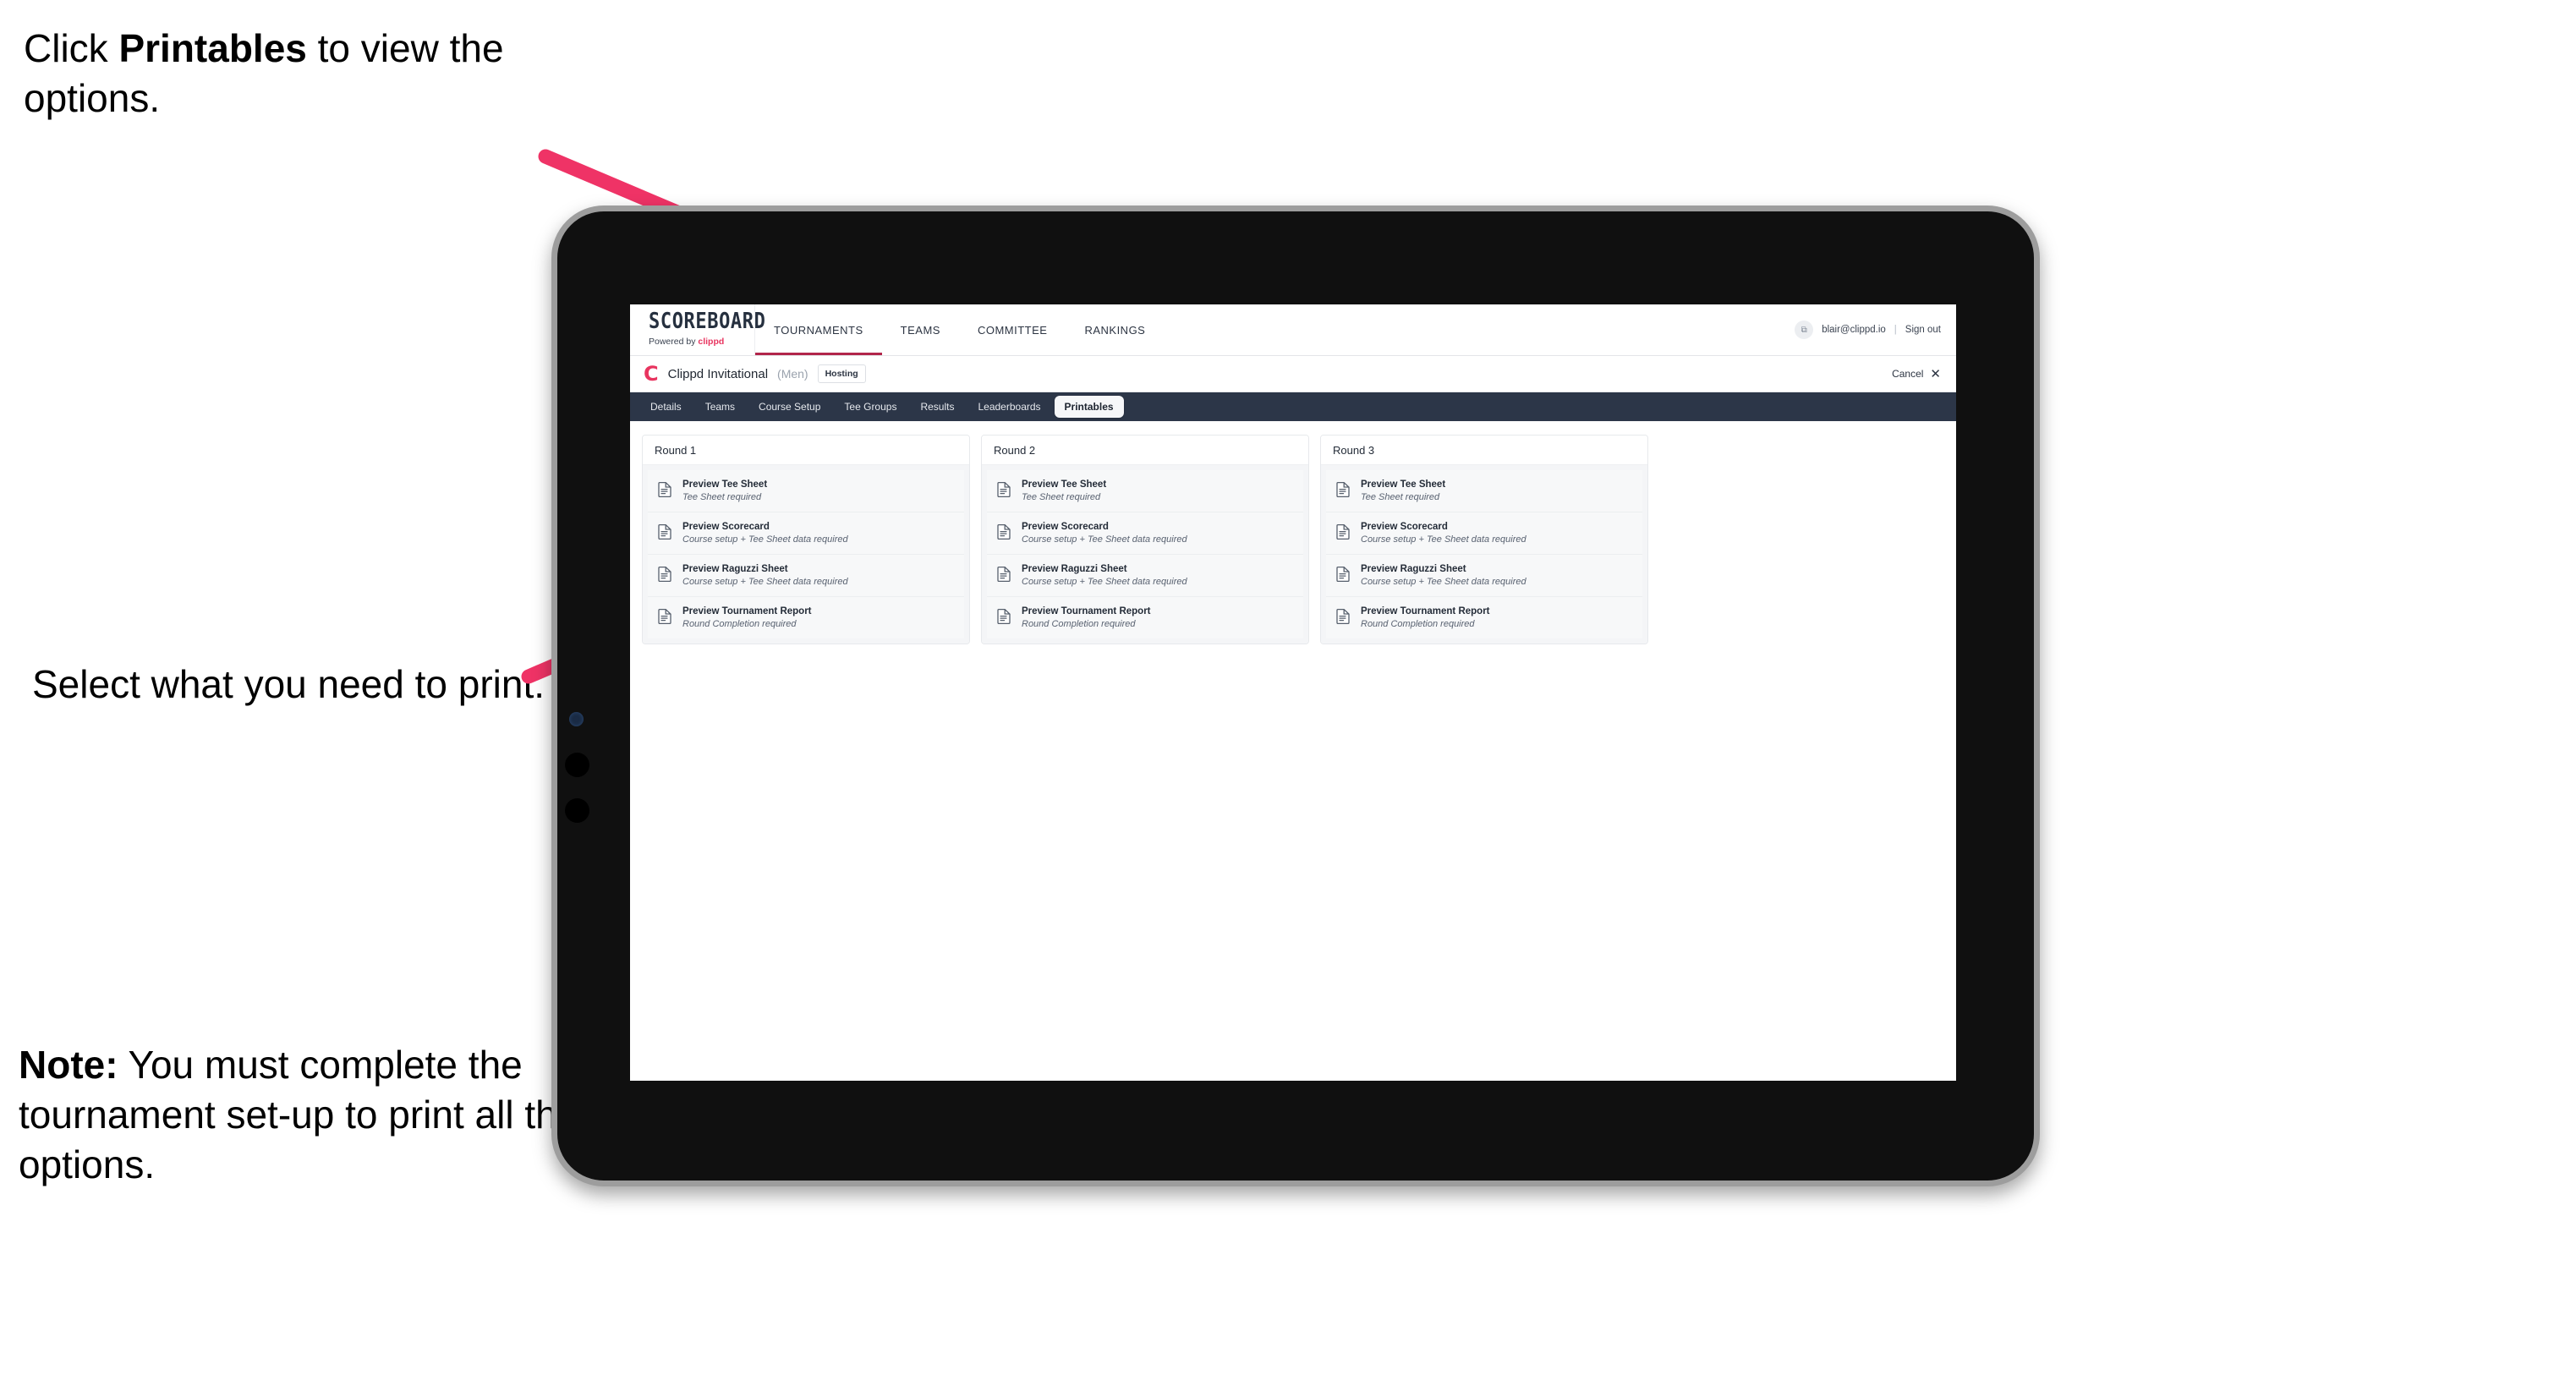 The height and width of the screenshot is (1386, 2576). What do you see at coordinates (288, 684) in the screenshot?
I see `annotation-select-what-to-print: Select what you need to print.` at bounding box center [288, 684].